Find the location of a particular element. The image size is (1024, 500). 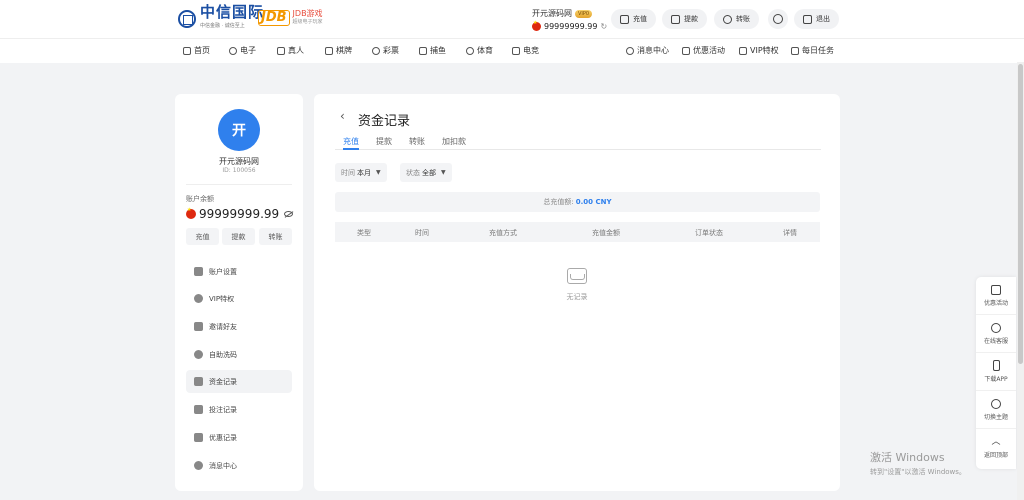

sidebar-item-vip: VIP特权 is located at coordinates (239, 298).